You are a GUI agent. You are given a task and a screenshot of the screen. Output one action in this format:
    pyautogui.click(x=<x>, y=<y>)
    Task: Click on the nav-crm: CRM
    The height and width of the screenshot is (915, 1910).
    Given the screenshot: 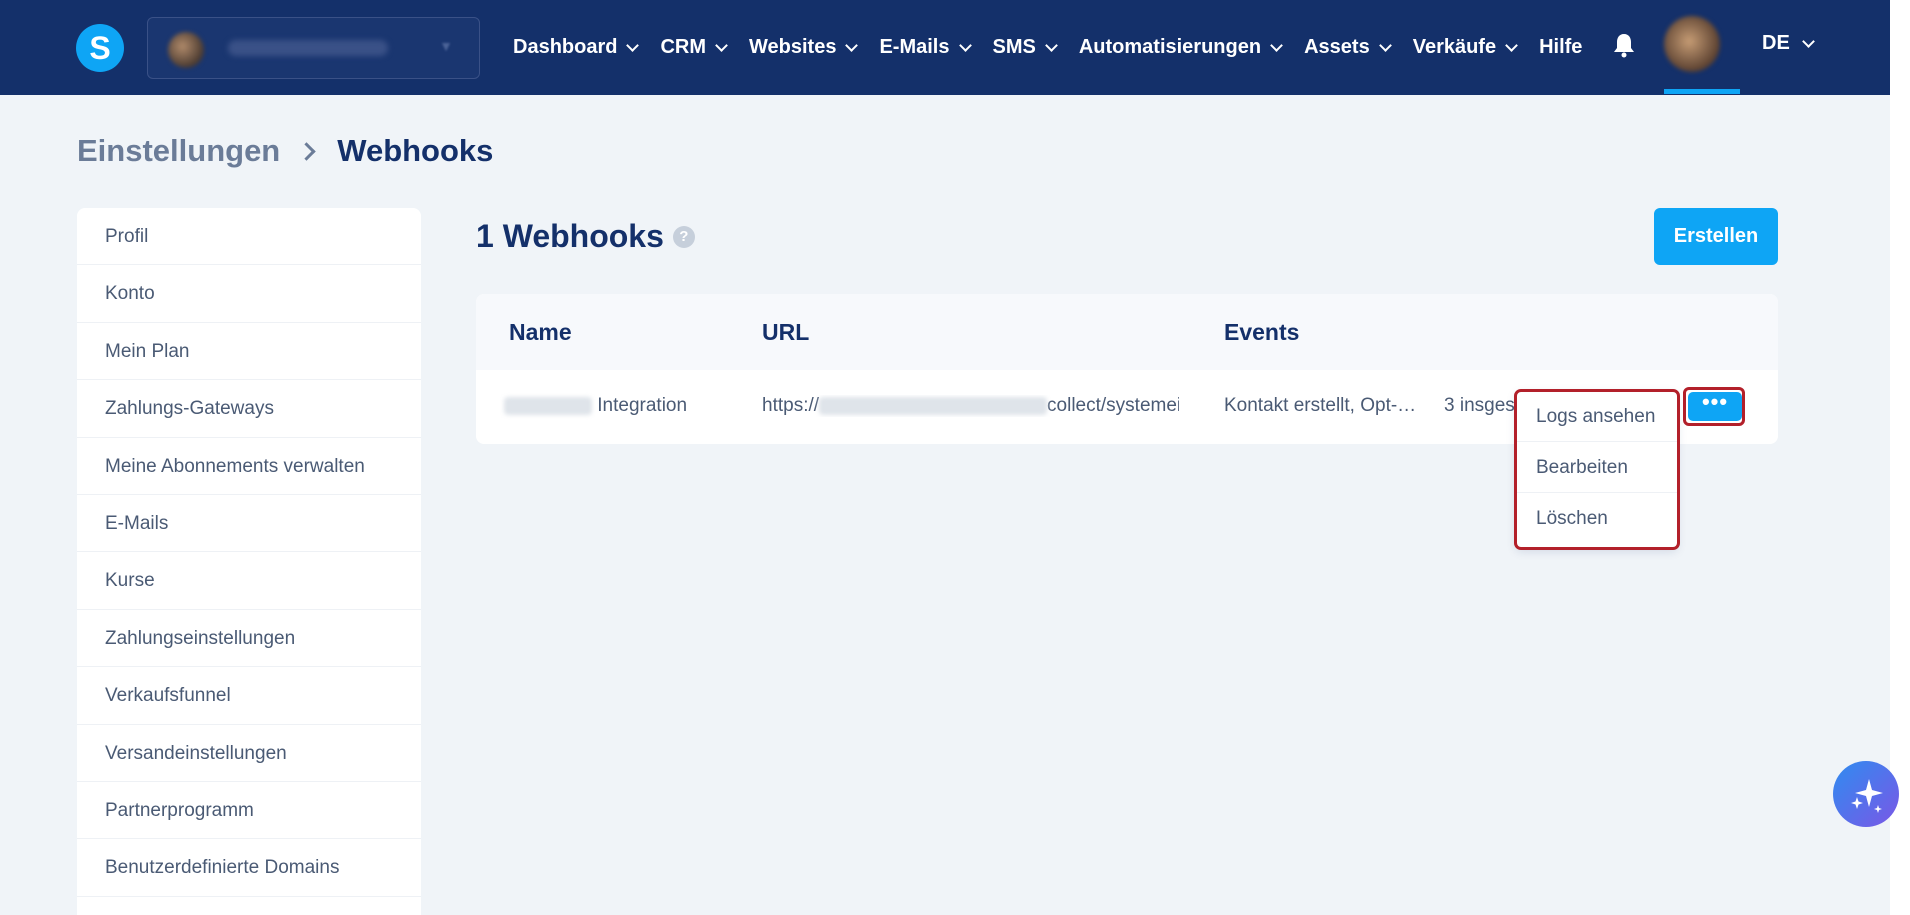 What is the action you would take?
    pyautogui.click(x=694, y=47)
    